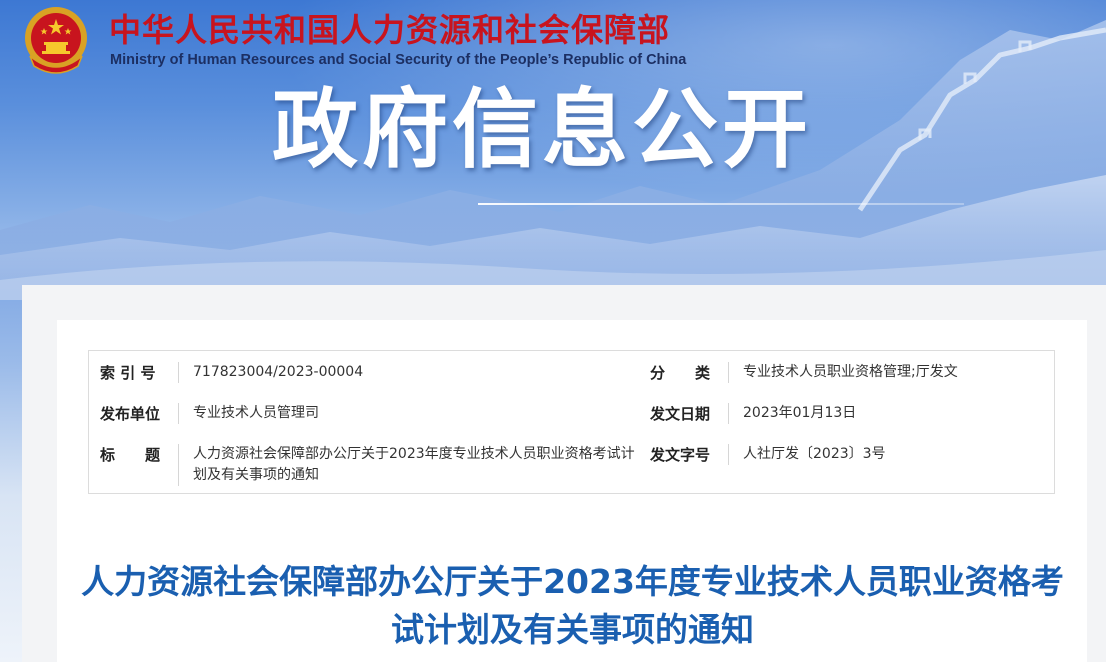  What do you see at coordinates (128, 373) in the screenshot?
I see `meta-index-label: 索 引 号` at bounding box center [128, 373].